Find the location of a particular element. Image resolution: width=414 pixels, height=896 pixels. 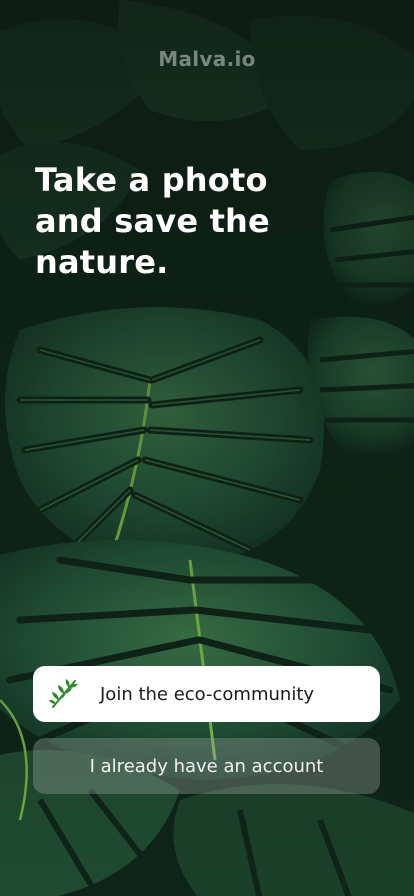

page-title: Take a photo and save the nature. is located at coordinates (152, 221).